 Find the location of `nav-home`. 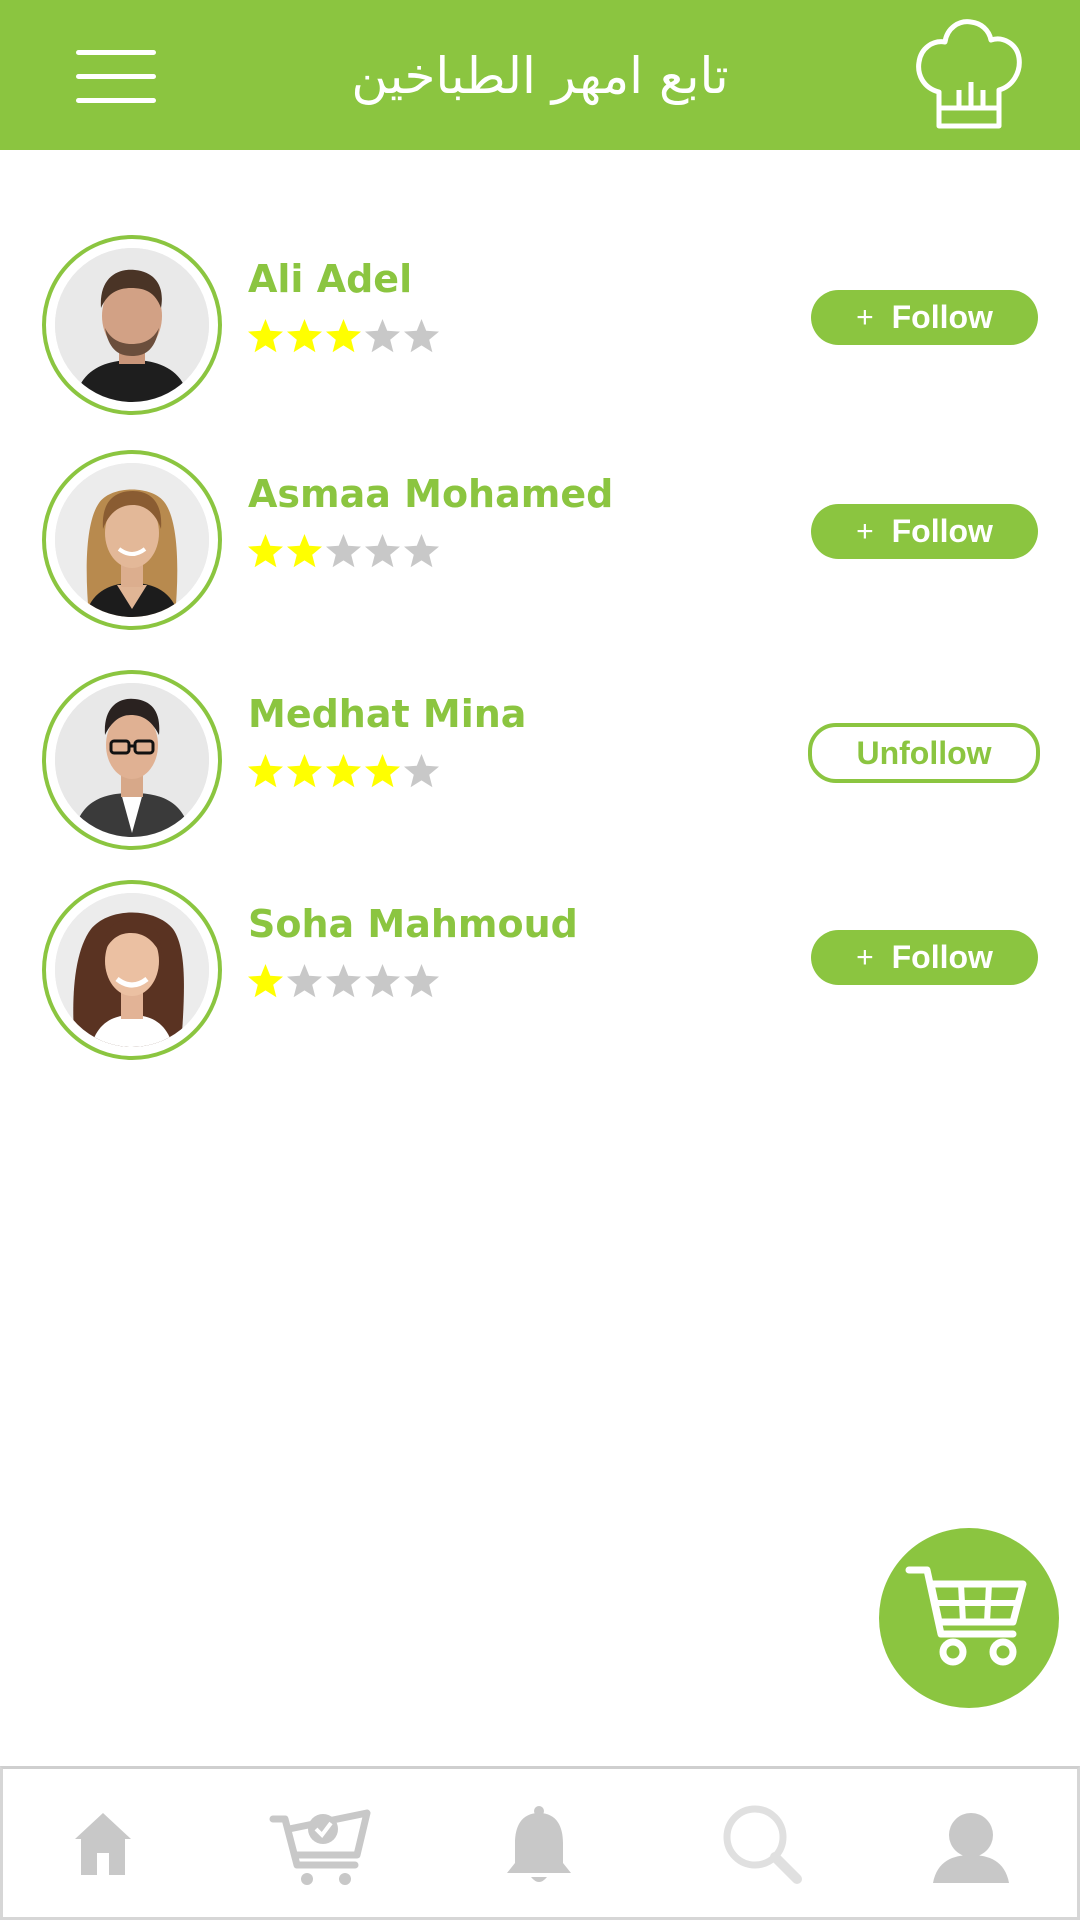

nav-home is located at coordinates (103, 1844).